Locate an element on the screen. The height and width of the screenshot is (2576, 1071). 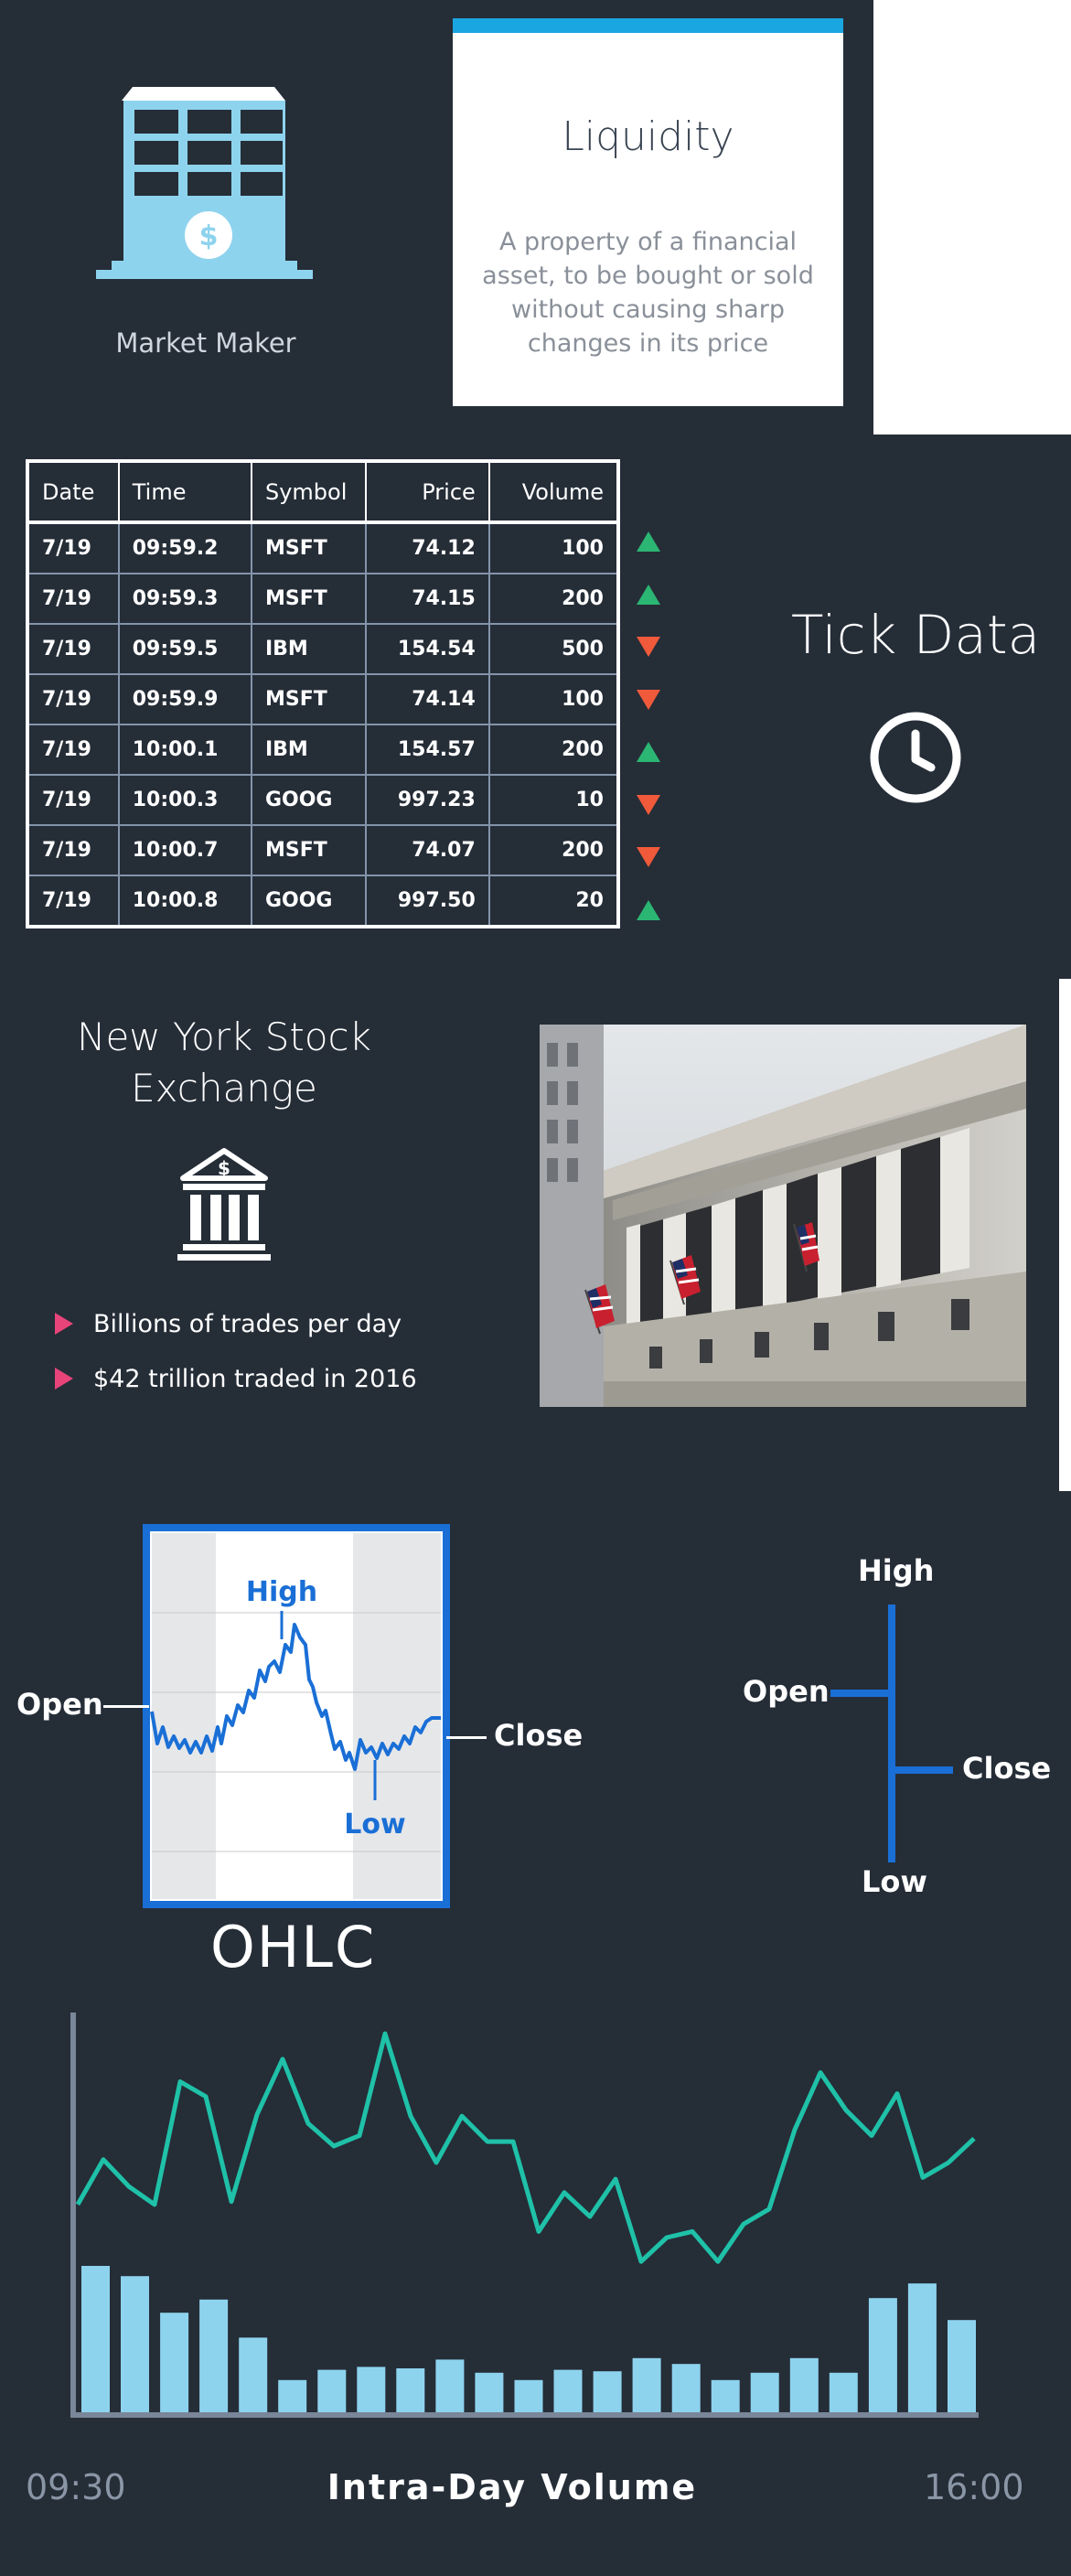
building-dollar-icon: $ is located at coordinates (204, 183).